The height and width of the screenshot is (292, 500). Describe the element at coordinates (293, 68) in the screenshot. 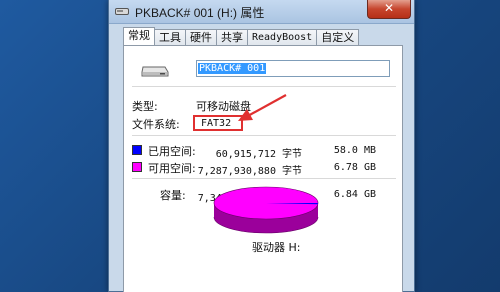

I see `drive-name-input: PKBACK# 001` at that location.